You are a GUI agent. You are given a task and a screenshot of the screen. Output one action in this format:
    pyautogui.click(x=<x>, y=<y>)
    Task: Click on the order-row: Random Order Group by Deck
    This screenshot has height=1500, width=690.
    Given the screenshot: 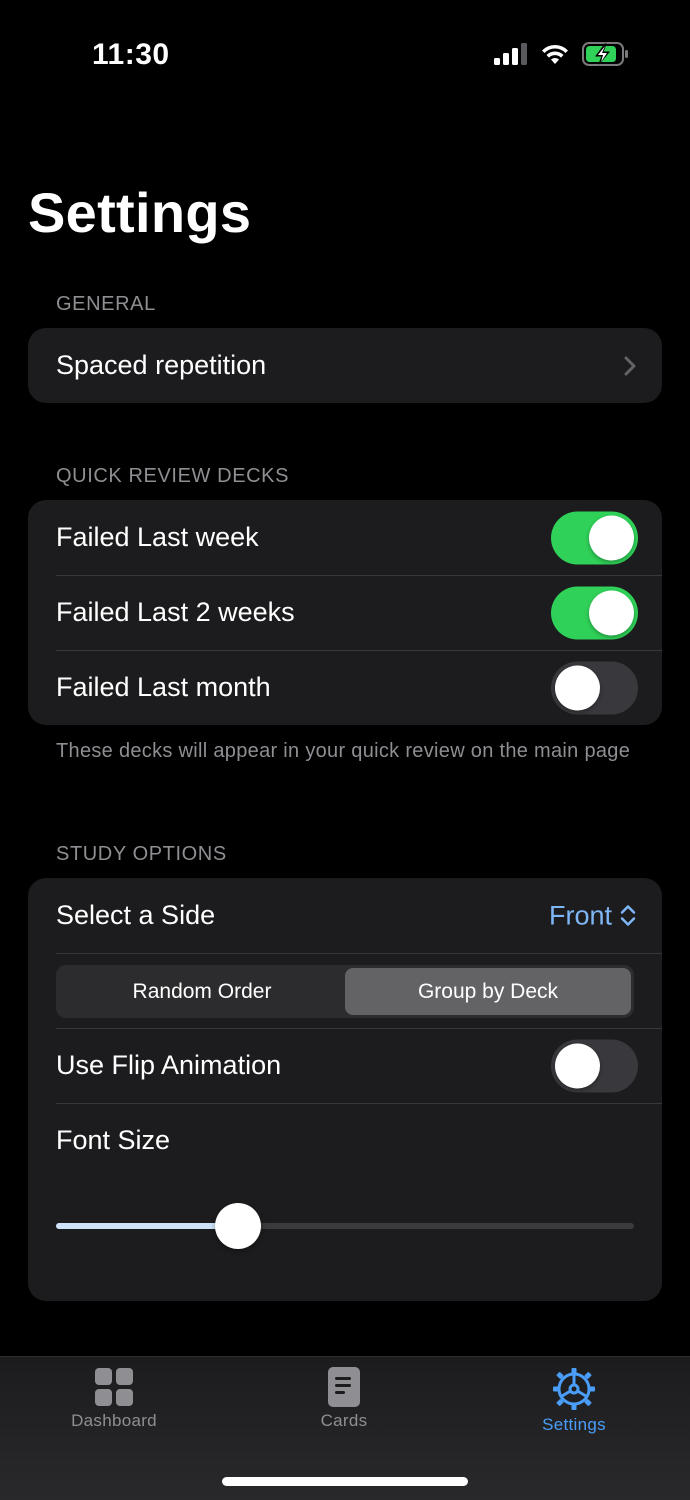 What is the action you would take?
    pyautogui.click(x=345, y=990)
    